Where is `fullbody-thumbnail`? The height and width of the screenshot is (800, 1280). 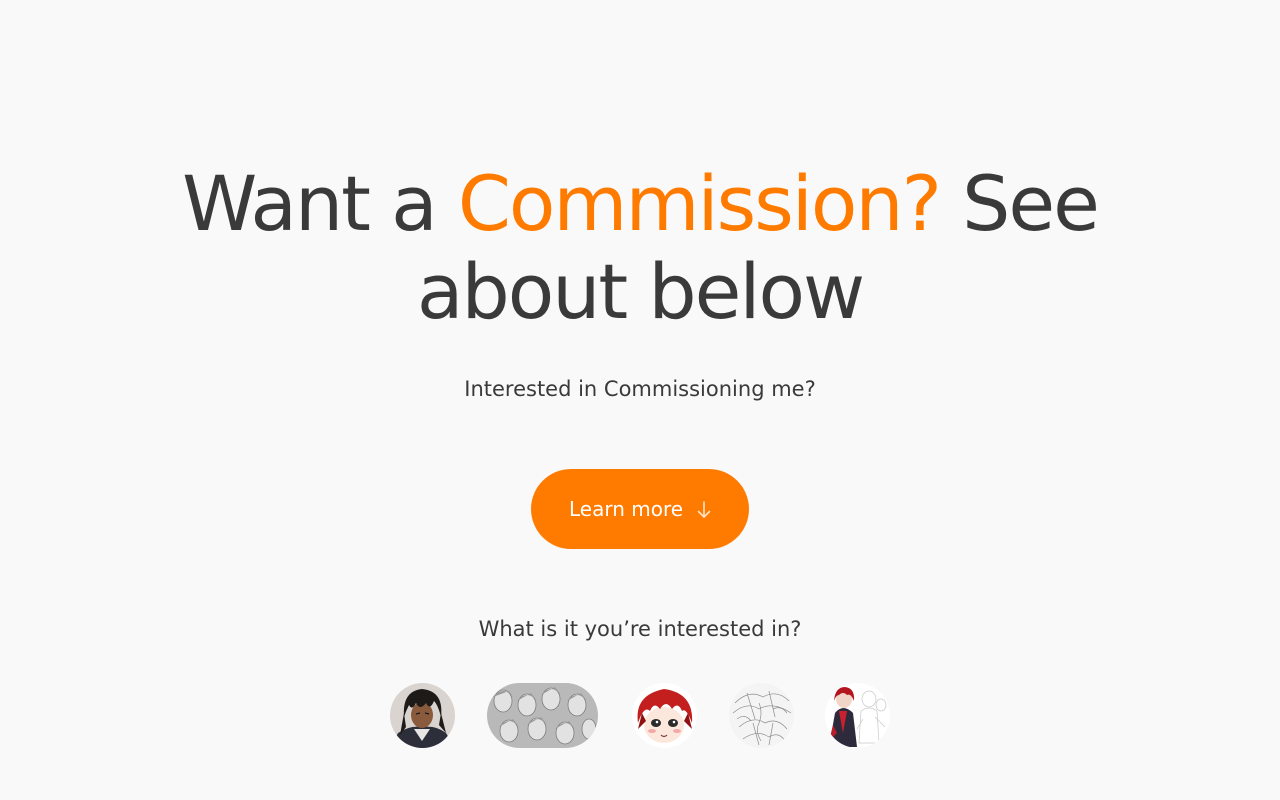 fullbody-thumbnail is located at coordinates (857, 715).